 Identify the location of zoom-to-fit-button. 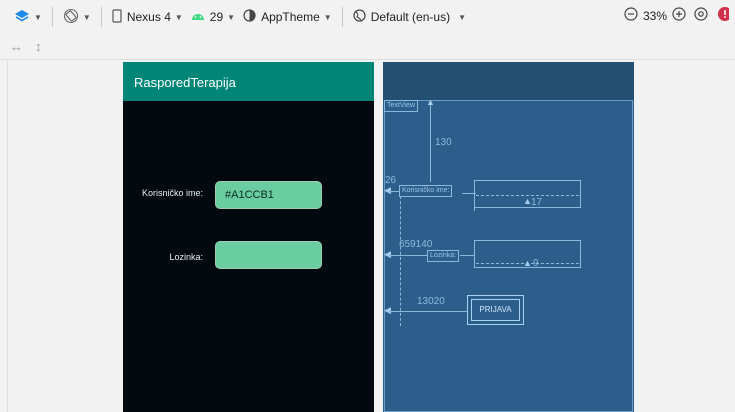
(701, 15).